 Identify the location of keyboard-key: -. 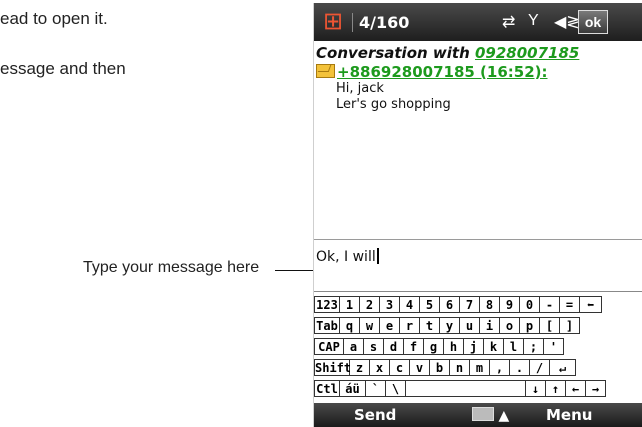
(550, 304).